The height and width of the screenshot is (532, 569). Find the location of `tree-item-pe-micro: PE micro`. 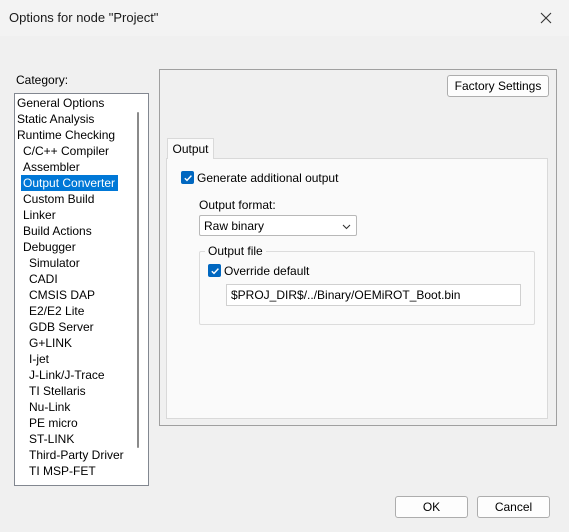

tree-item-pe-micro: PE micro is located at coordinates (54, 423).